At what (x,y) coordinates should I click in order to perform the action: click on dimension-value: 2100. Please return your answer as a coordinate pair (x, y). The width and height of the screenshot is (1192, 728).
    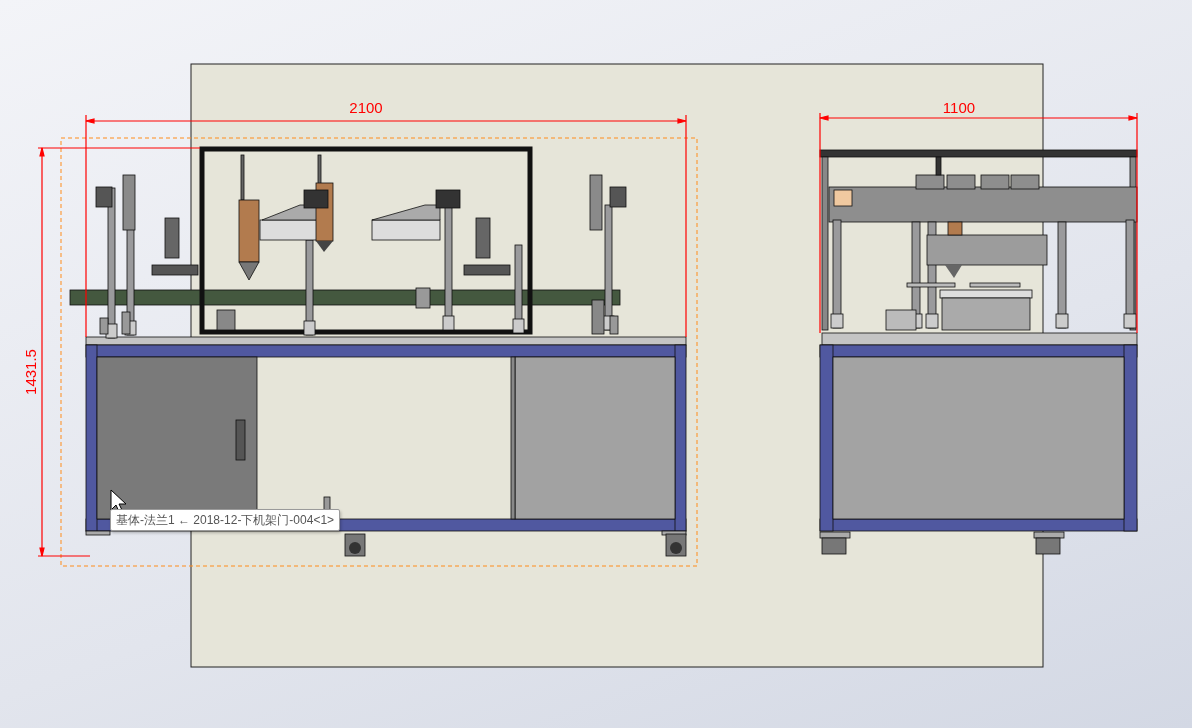
    Looking at the image, I should click on (366, 107).